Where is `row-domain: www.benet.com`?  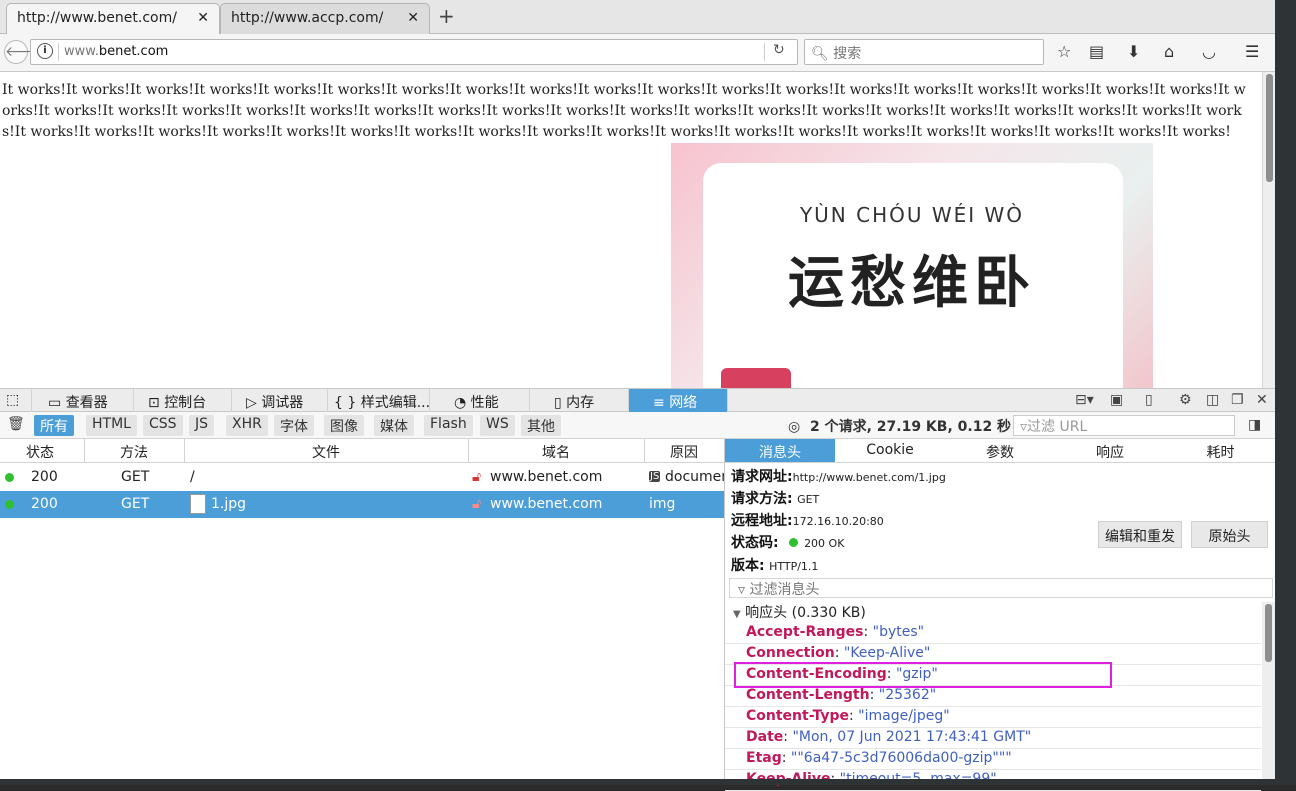
row-domain: www.benet.com is located at coordinates (546, 504).